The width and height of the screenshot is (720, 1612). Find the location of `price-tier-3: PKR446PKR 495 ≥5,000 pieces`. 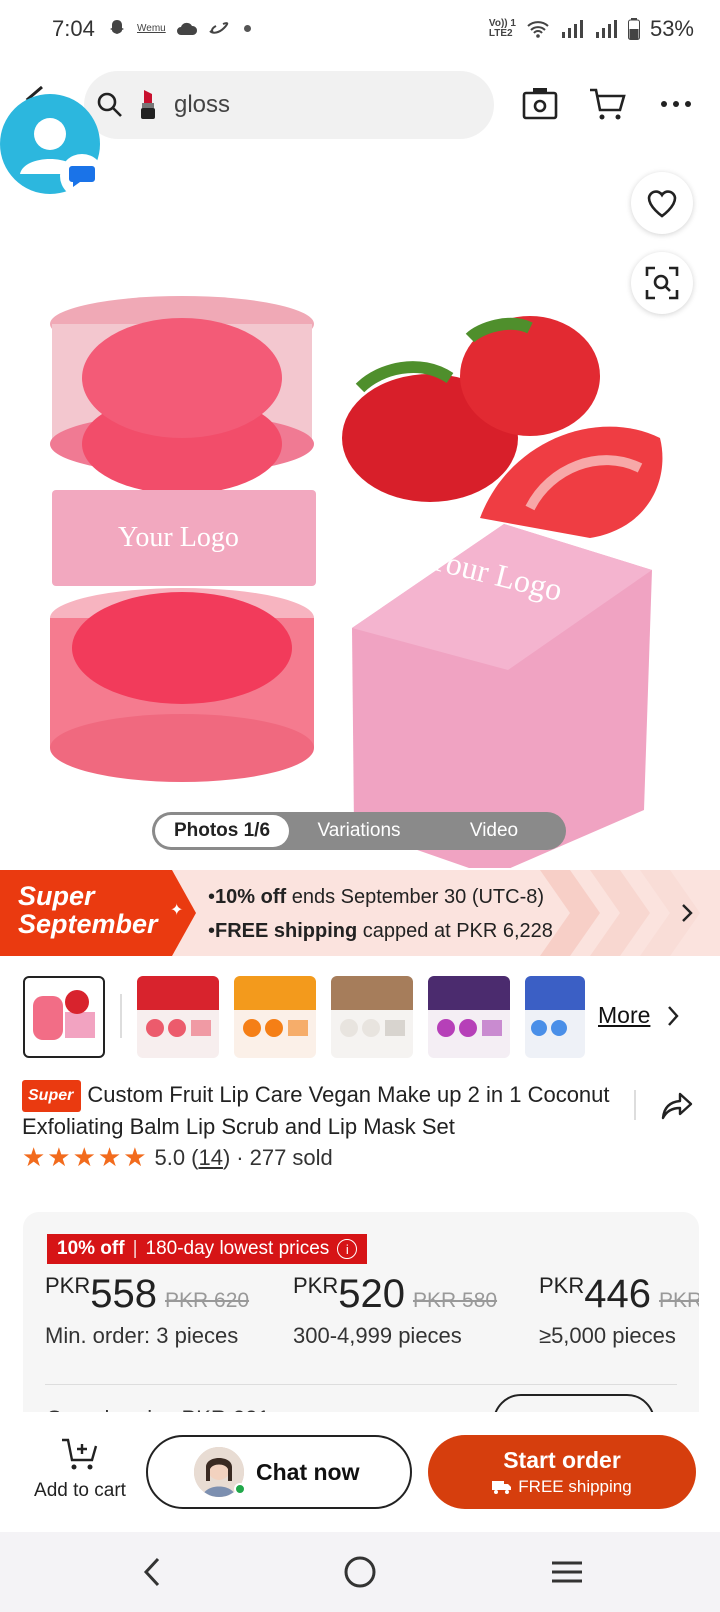

price-tier-3: PKR446PKR 495 ≥5,000 pieces is located at coordinates (619, 1310).